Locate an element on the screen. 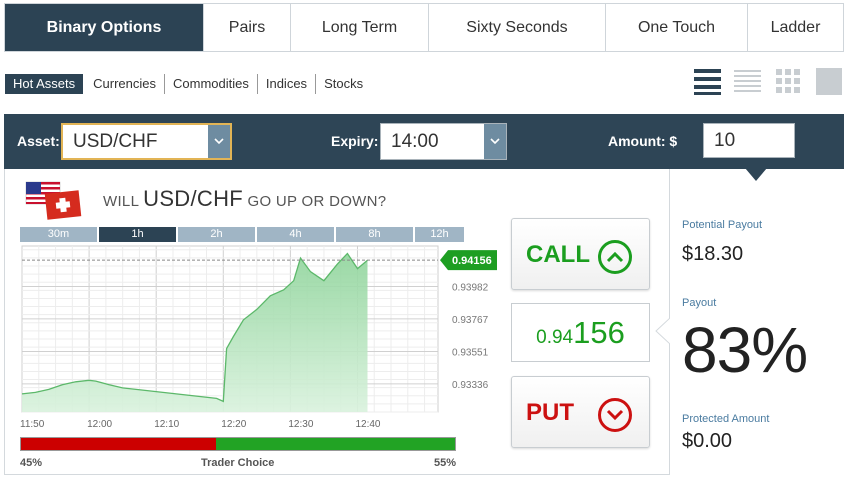 This screenshot has height=479, width=848. payout-percentage: 83% is located at coordinates (745, 350).